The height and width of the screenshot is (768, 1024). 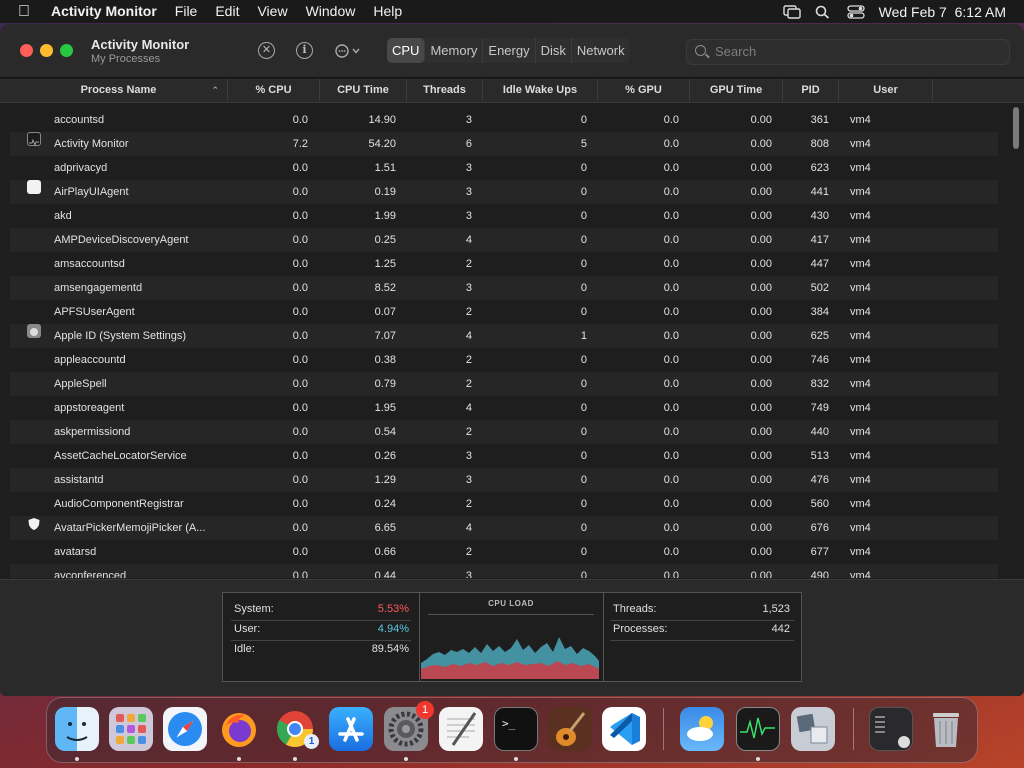 What do you see at coordinates (504, 168) in the screenshot?
I see `table-row: adprivacyd 0.0 1.51 3 0 0.0 0.00 623 vm4` at bounding box center [504, 168].